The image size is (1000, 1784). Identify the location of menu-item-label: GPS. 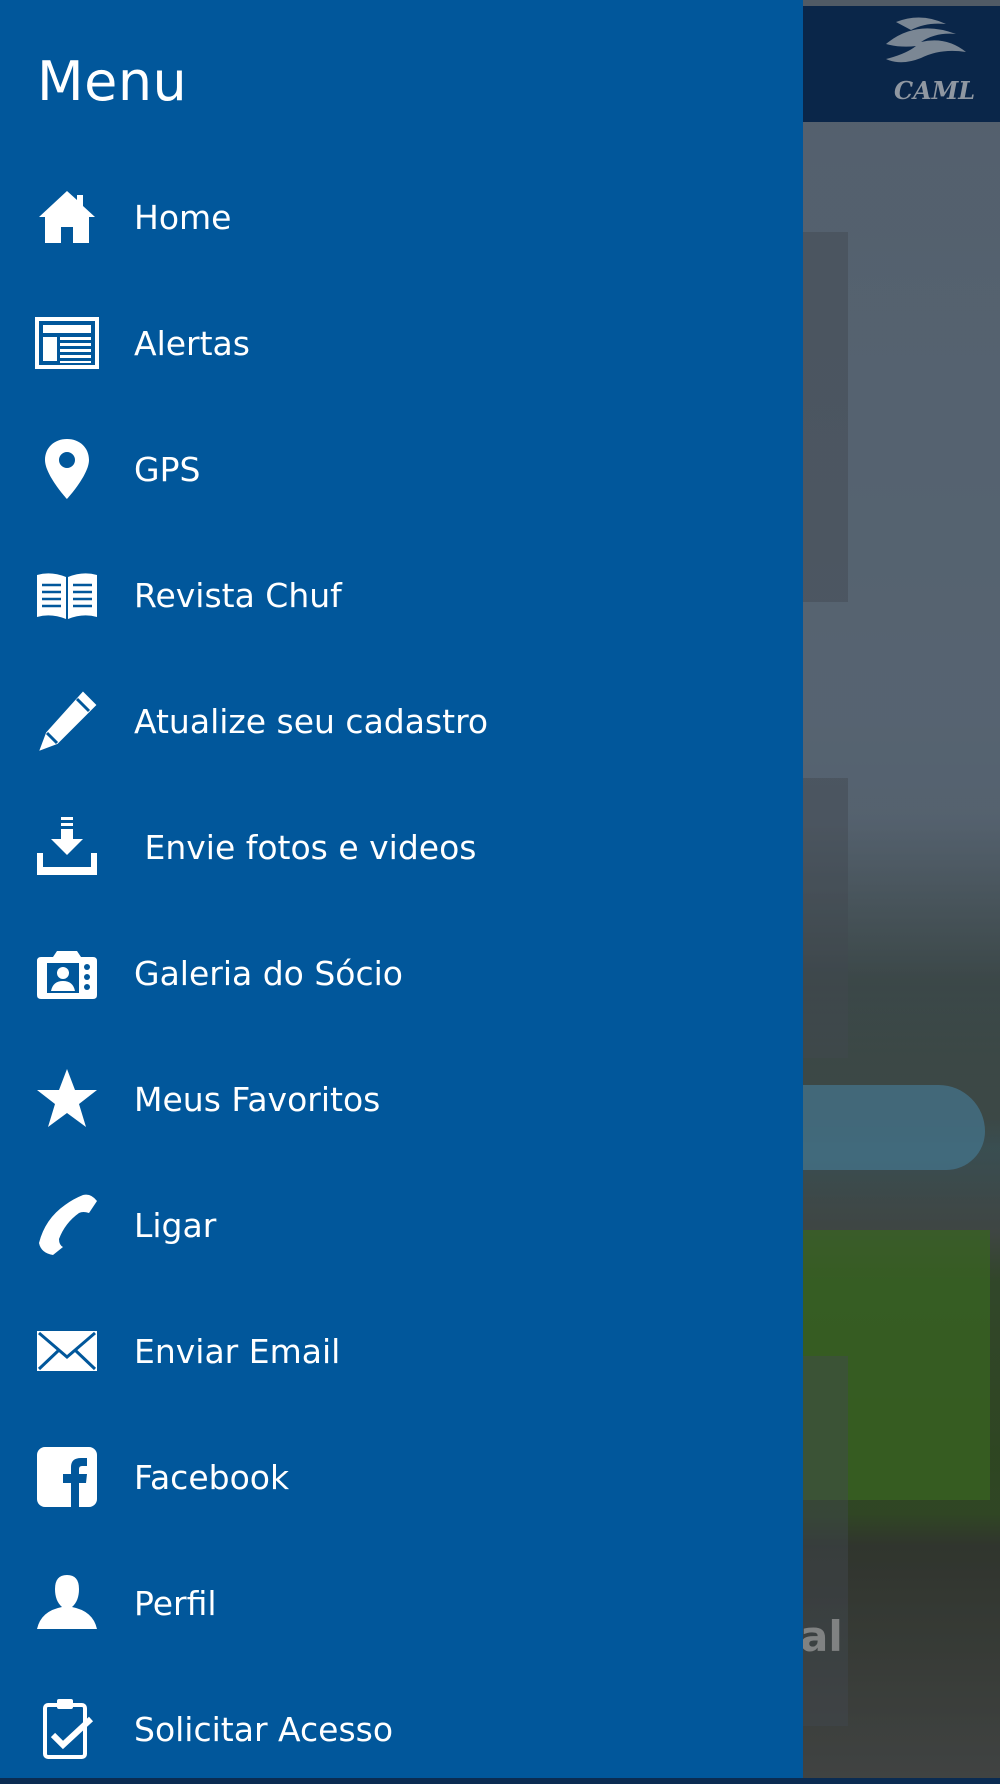
(167, 469).